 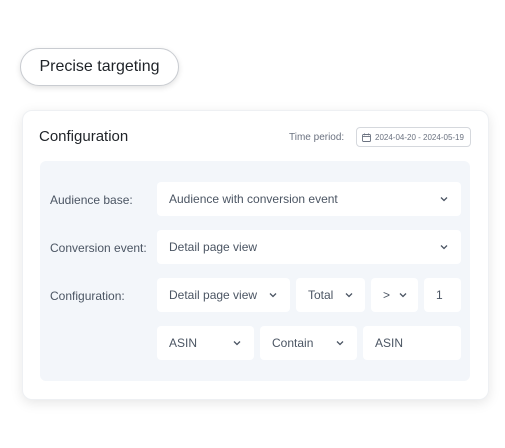 I want to click on match-value: Contain, so click(x=293, y=343).